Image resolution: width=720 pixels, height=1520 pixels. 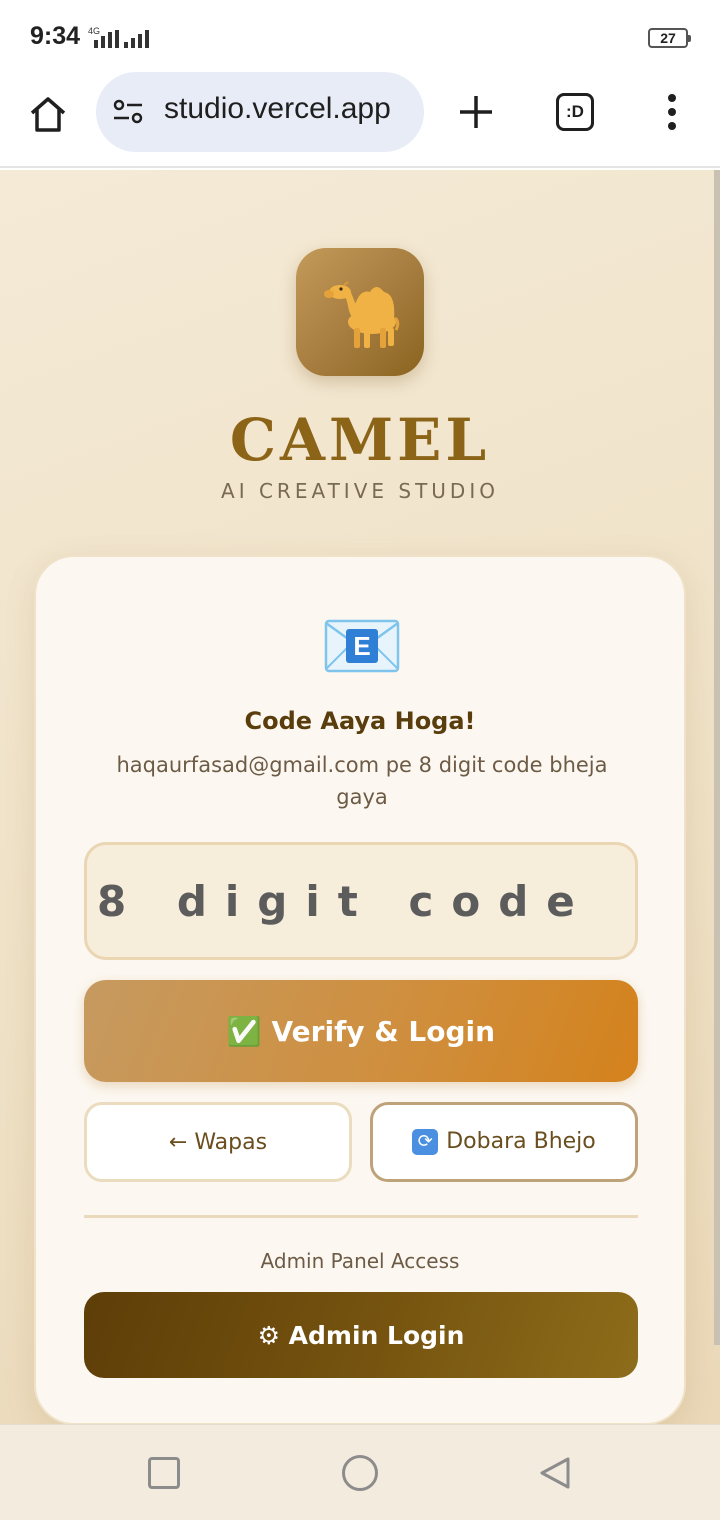 I want to click on status-time: 9:34, so click(x=55, y=36).